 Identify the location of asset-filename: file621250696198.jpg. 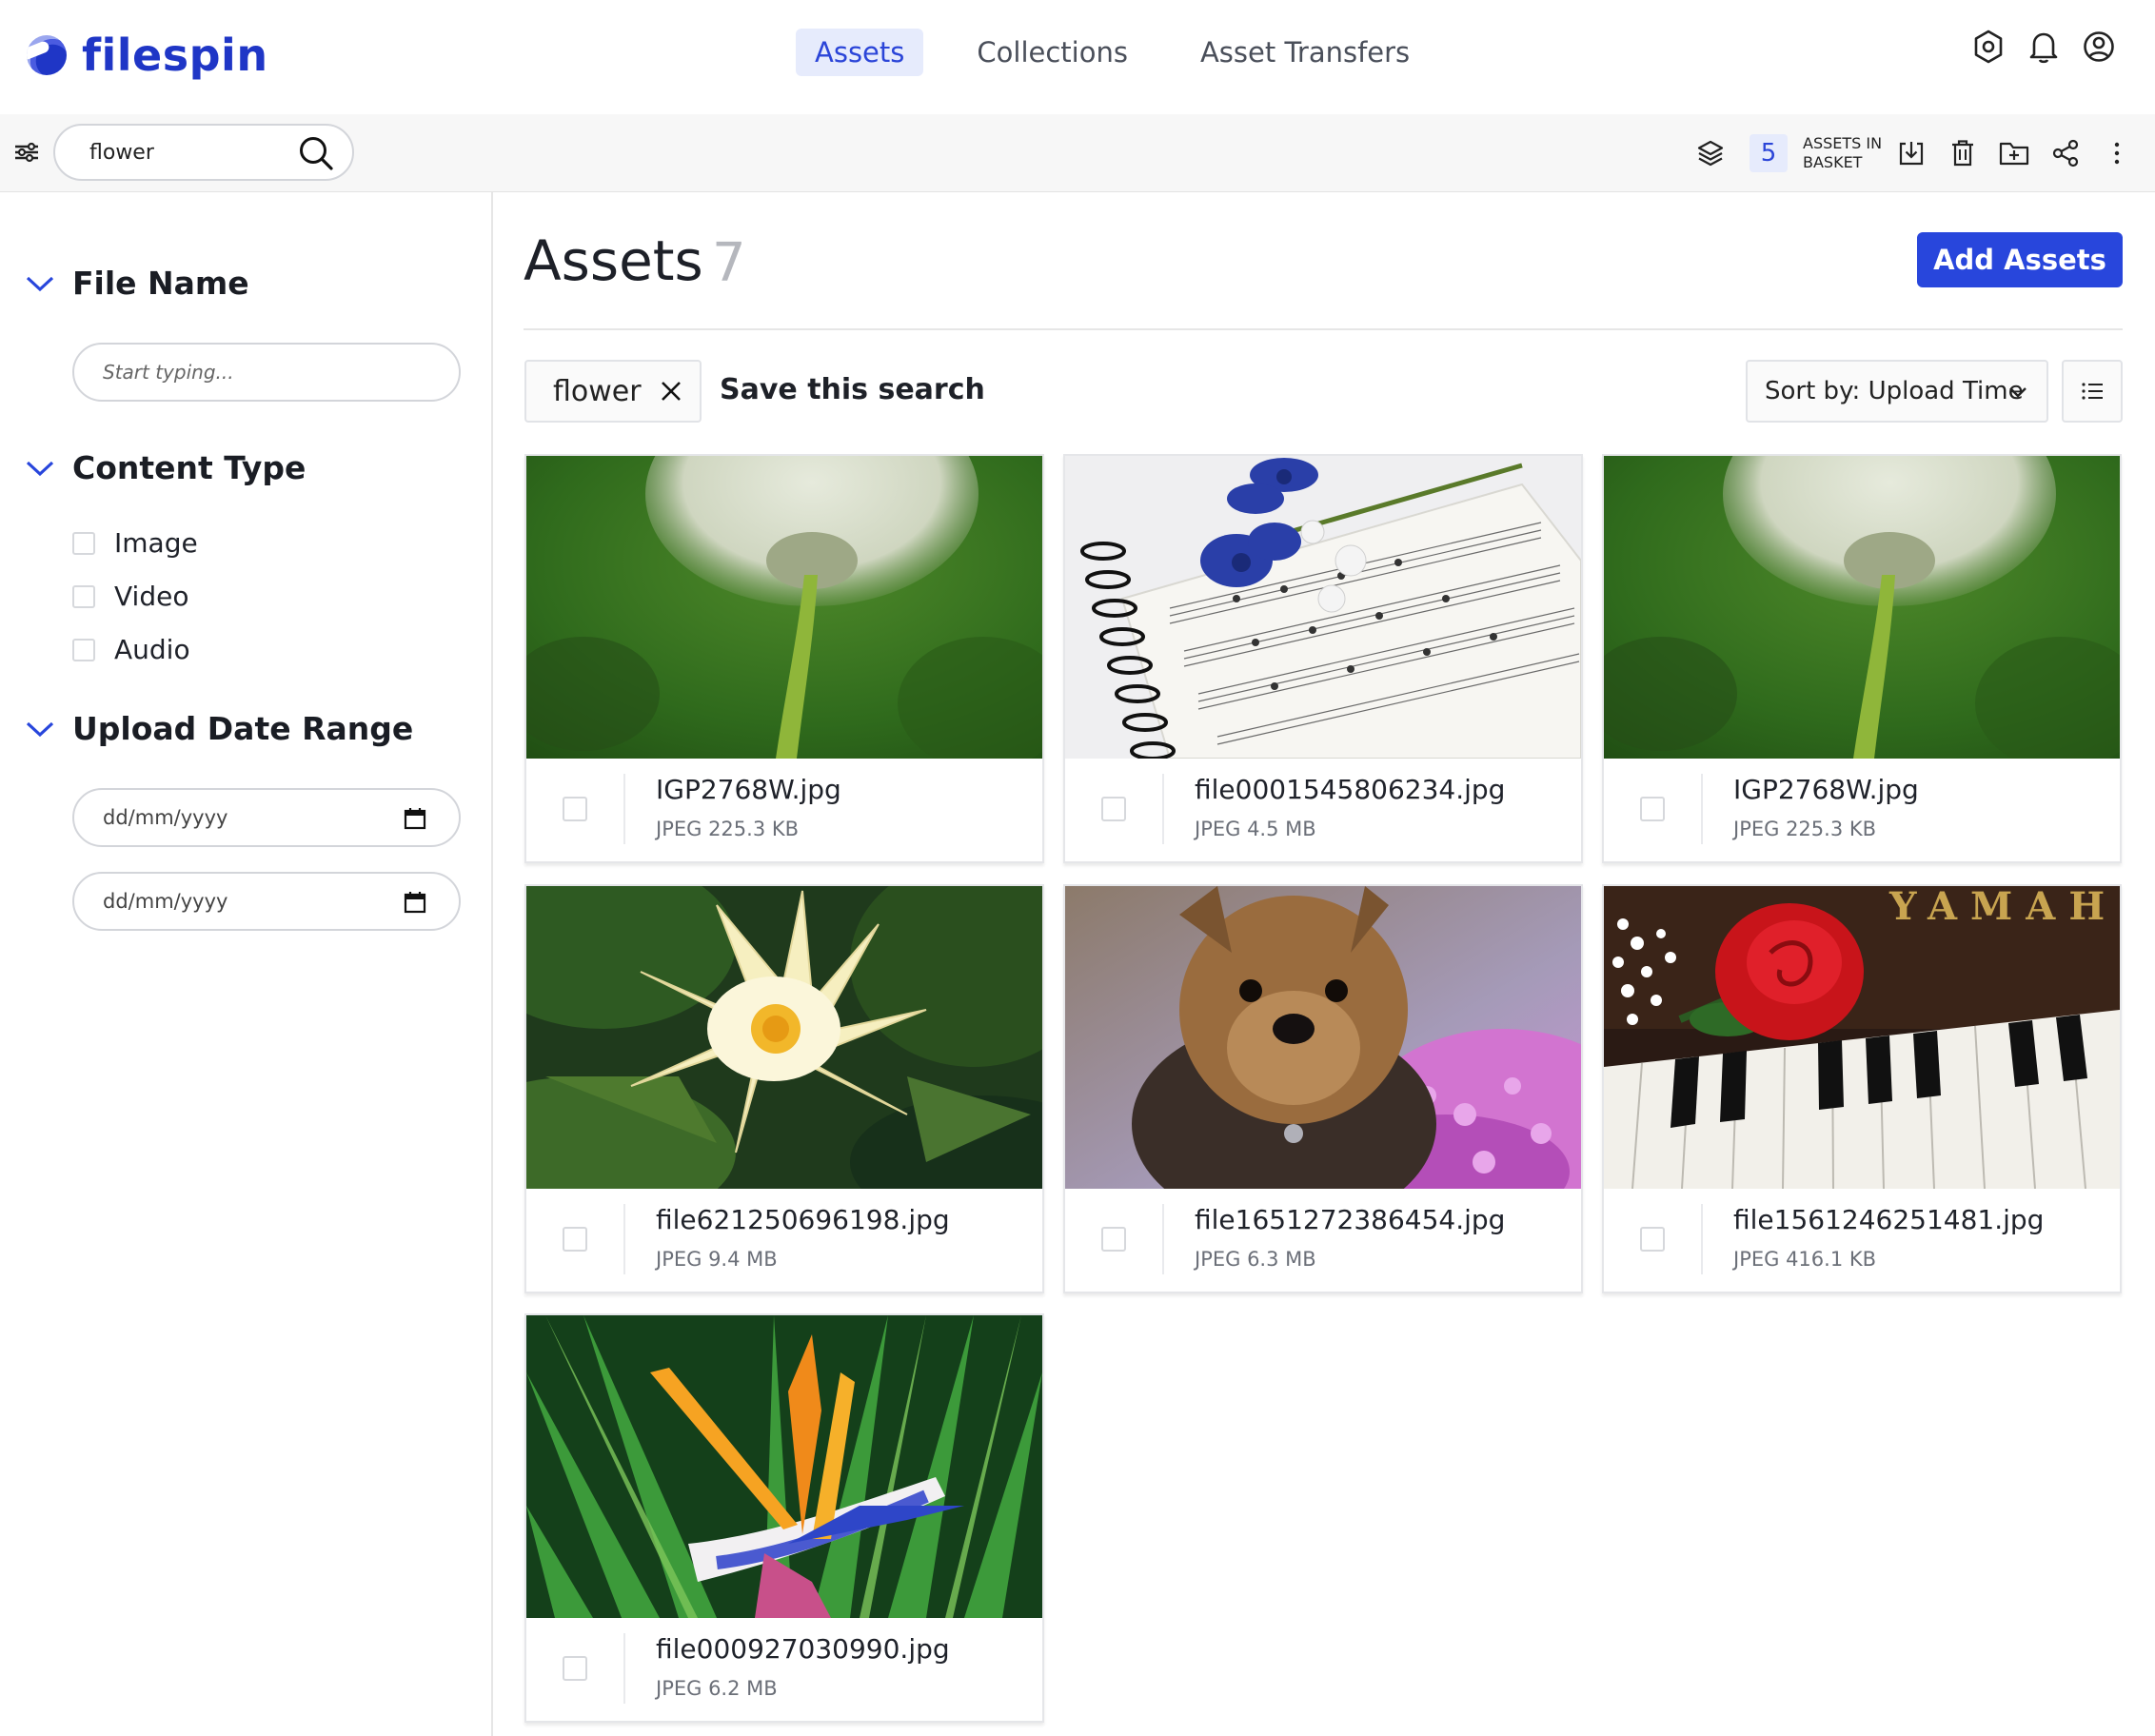
(803, 1219).